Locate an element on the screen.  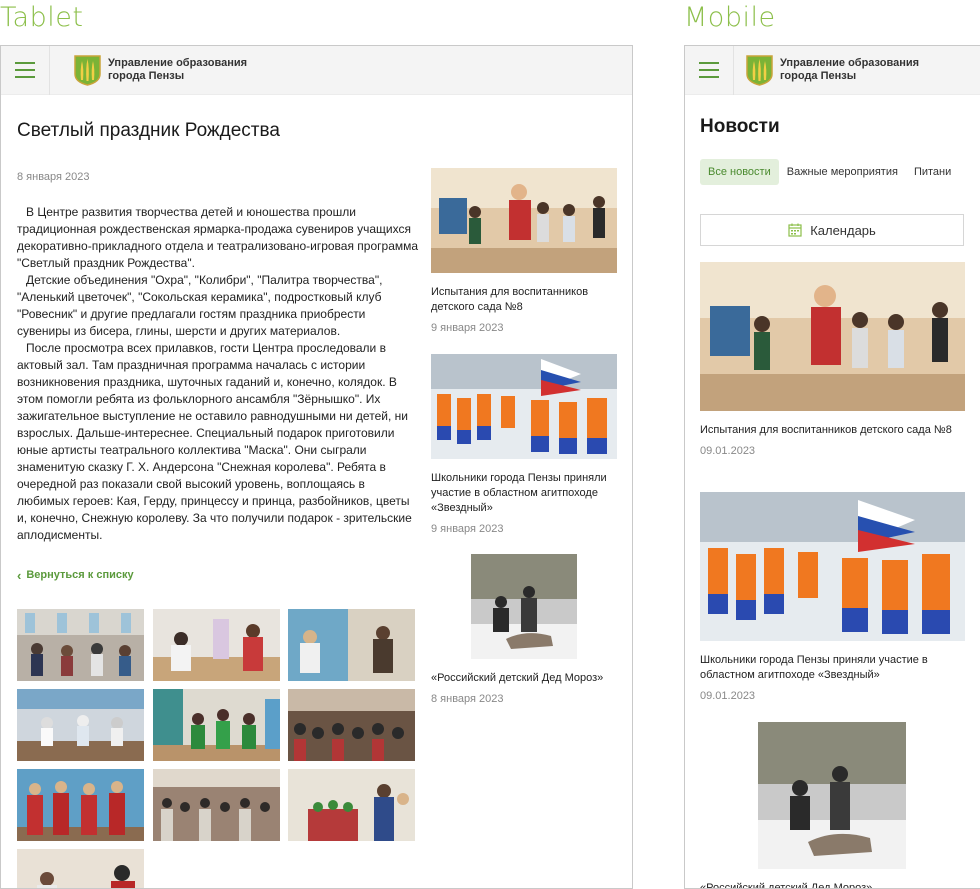
tablet-label: Tablet is located at coordinates (42, 17).